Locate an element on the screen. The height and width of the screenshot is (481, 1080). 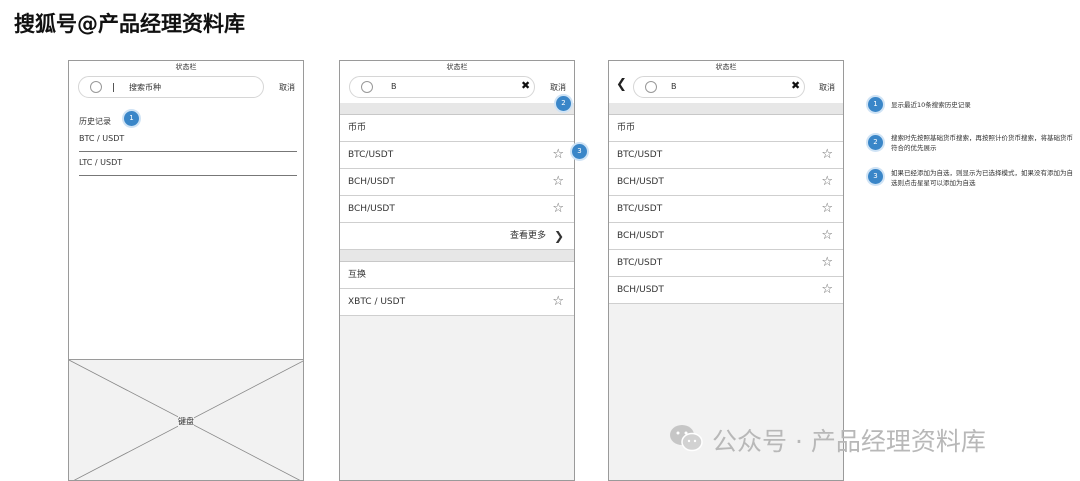
result-row: XBTC / USDT ☆ is located at coordinates (457, 302).